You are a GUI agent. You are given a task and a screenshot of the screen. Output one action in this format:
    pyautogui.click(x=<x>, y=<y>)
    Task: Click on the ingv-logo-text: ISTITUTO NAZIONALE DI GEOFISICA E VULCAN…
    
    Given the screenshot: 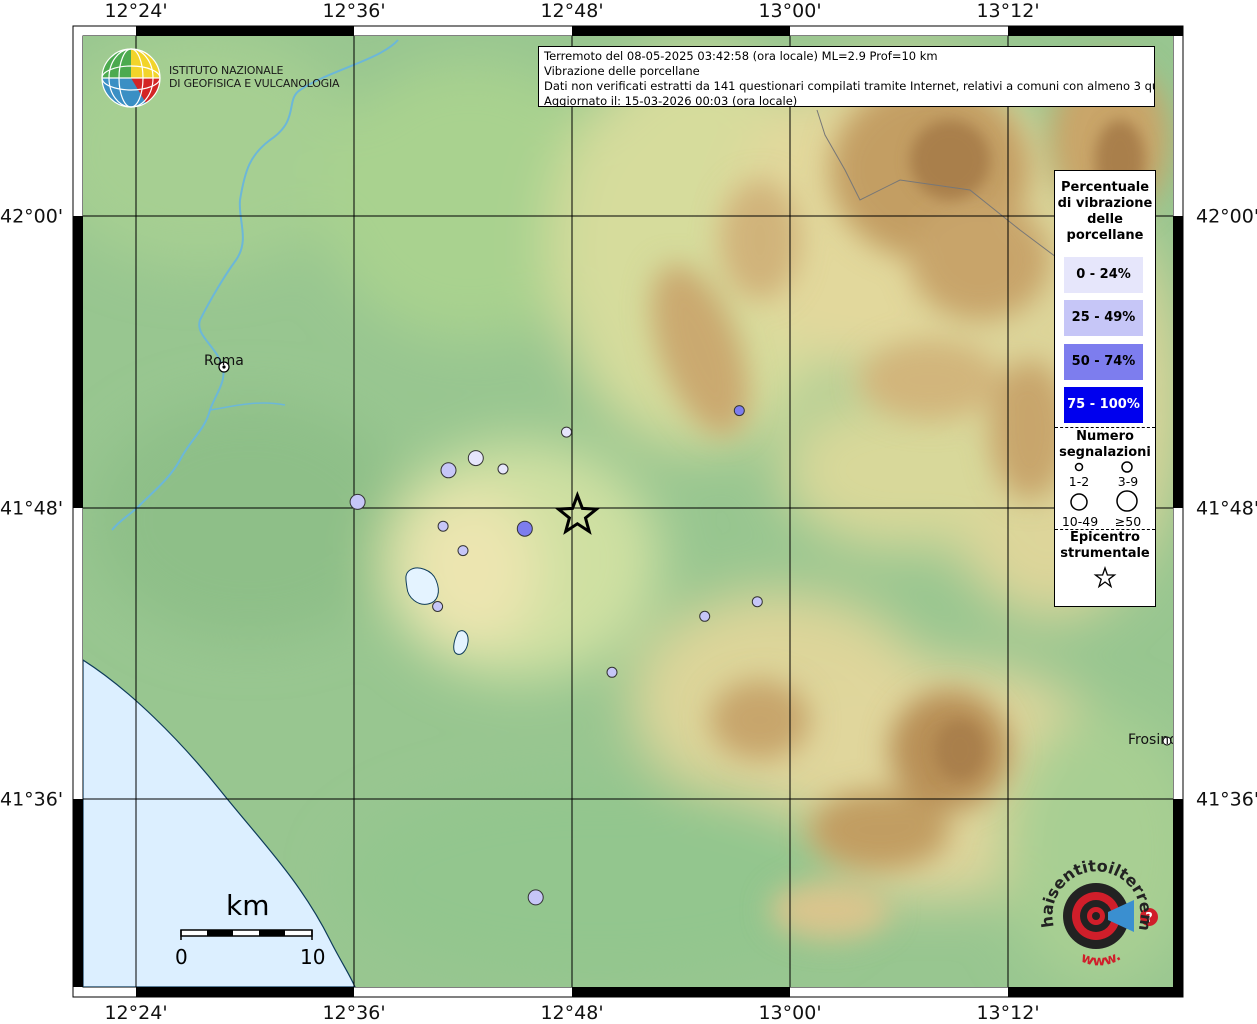 What is the action you would take?
    pyautogui.click(x=254, y=77)
    